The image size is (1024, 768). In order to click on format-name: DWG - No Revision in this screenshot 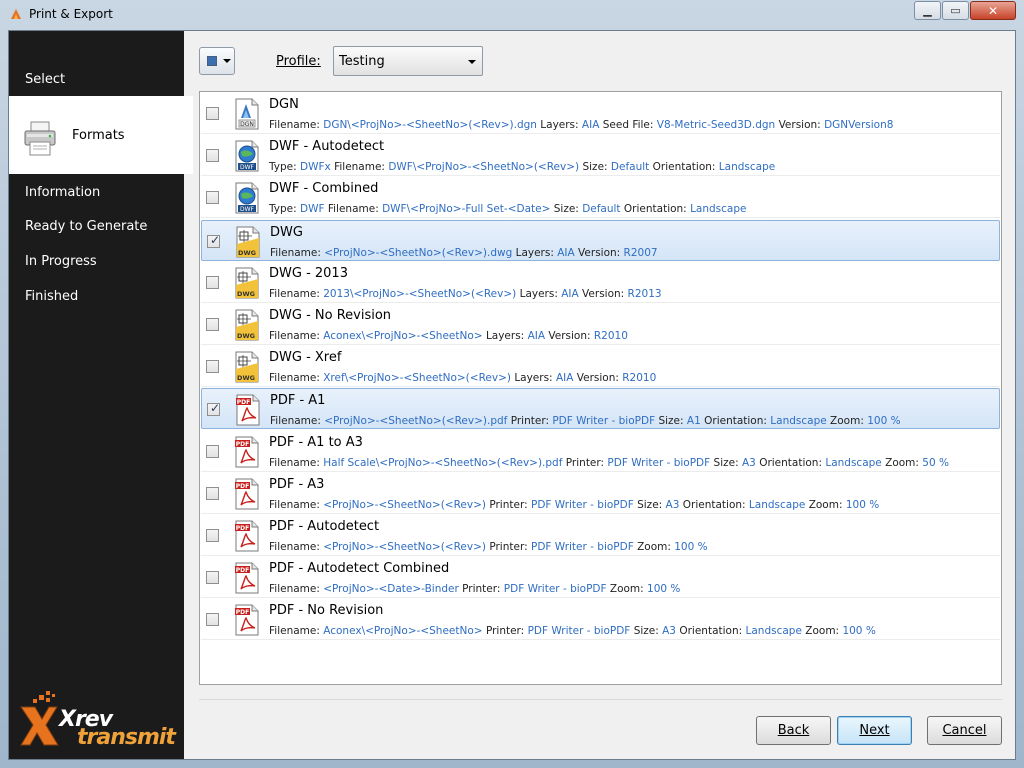, I will do `click(330, 315)`.